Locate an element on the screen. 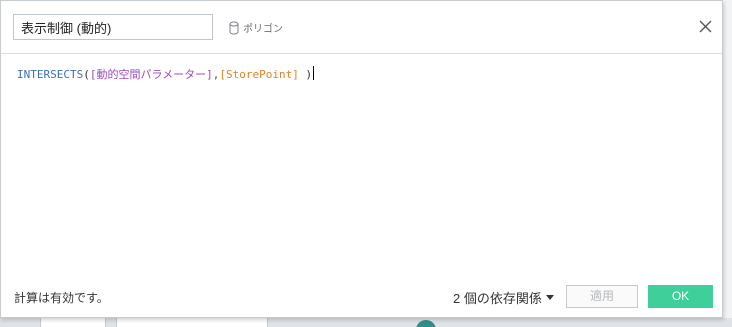  dependencies-label: 2 個の依存関係 is located at coordinates (497, 298).